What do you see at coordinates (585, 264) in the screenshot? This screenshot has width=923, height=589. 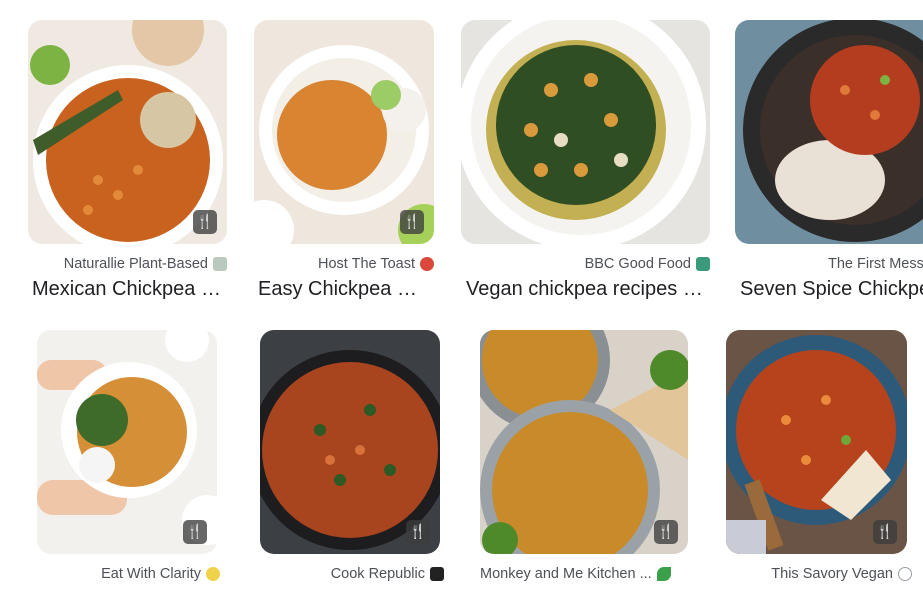 I see `source-label: BBC Good Food` at bounding box center [585, 264].